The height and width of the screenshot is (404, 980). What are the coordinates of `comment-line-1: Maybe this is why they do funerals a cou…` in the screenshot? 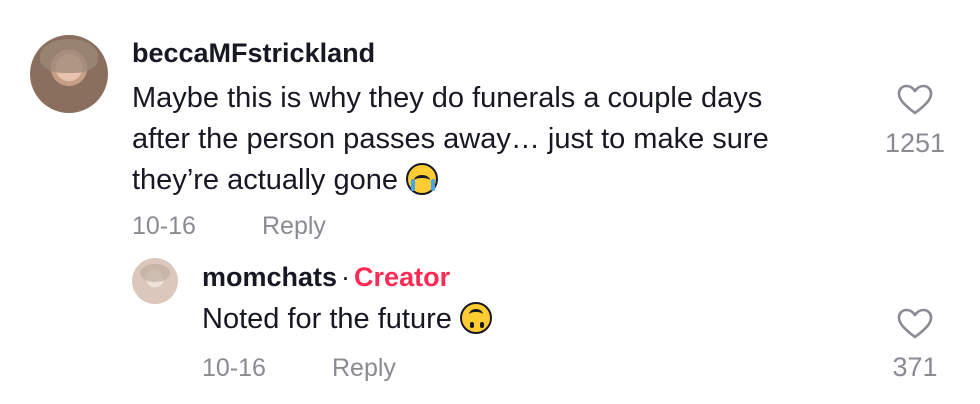 It's located at (447, 98).